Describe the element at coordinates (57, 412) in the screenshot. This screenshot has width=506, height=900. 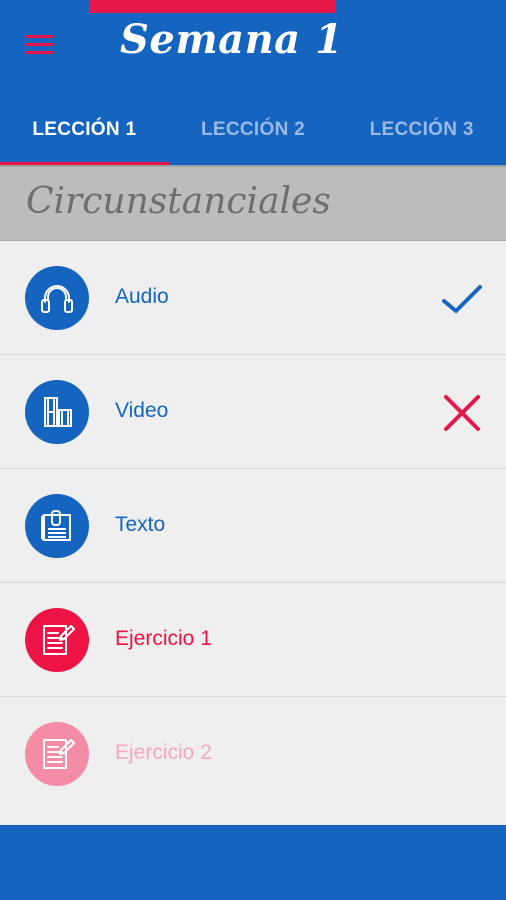
I see `film-strip-icon` at that location.